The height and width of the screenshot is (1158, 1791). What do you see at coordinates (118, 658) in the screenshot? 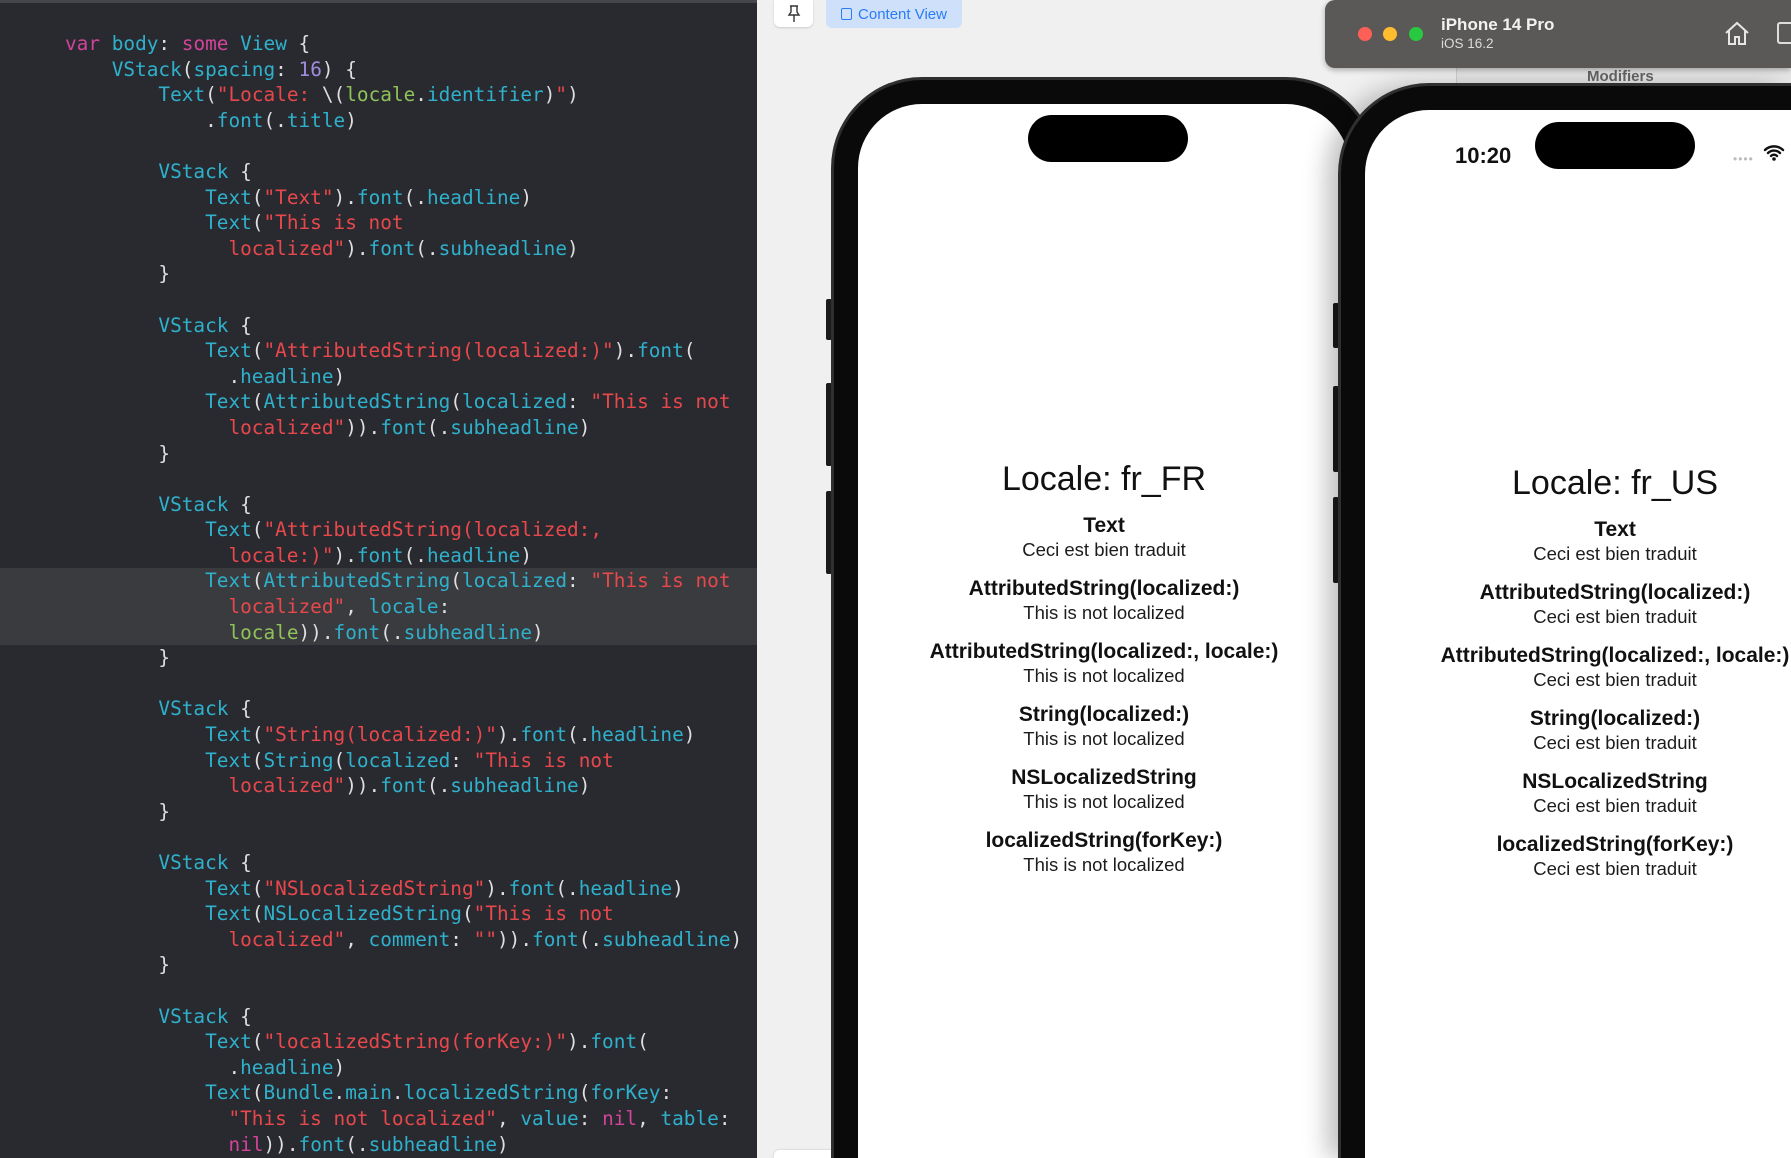
I see `code-token: }` at bounding box center [118, 658].